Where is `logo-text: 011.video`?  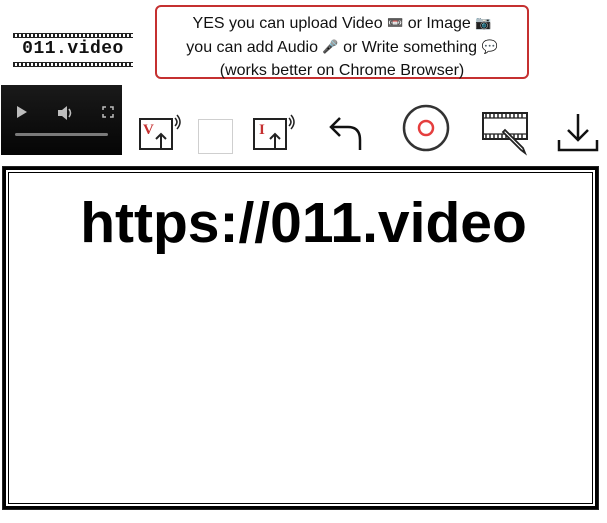 logo-text: 011.video is located at coordinates (73, 49).